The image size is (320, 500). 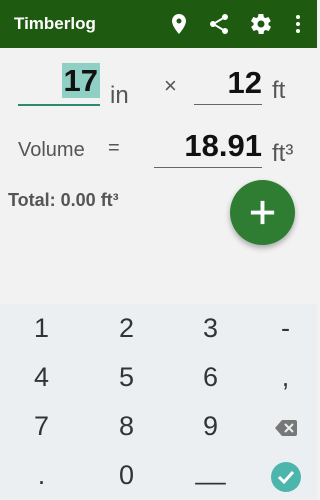 I want to click on backspace-key, so click(x=283, y=426).